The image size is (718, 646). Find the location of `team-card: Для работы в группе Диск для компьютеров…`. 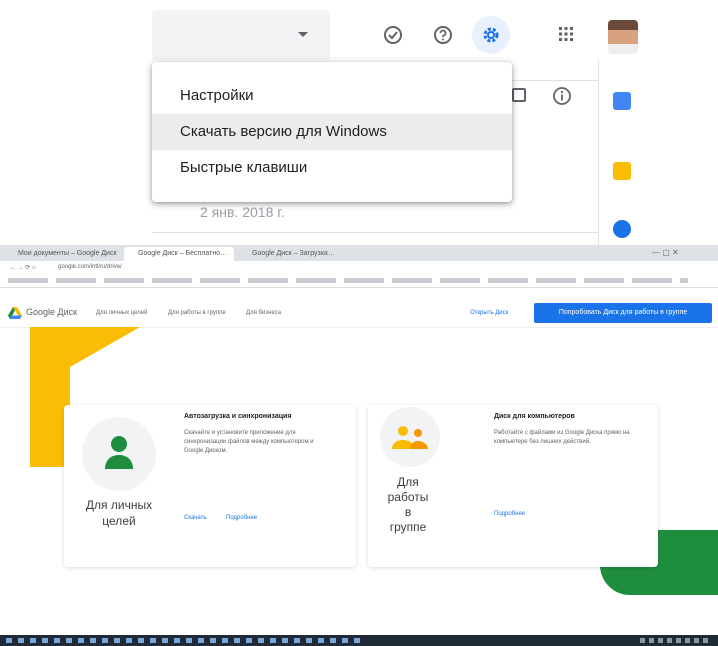

team-card: Для работы в группе Диск для компьютеров… is located at coordinates (513, 486).